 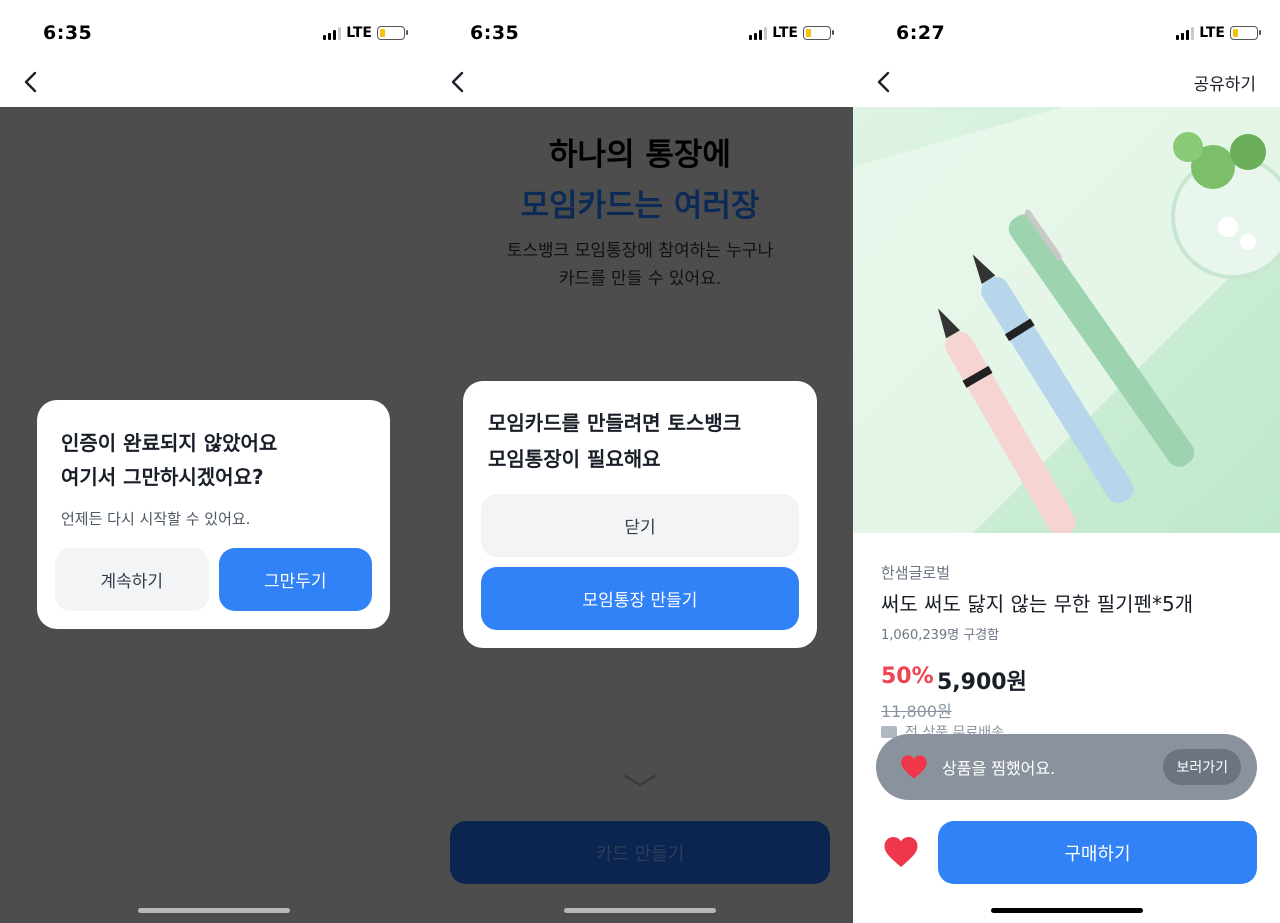 I want to click on product-name: 써도 써도 닳지 않는 무한 필기펜*5개, so click(x=1037, y=604).